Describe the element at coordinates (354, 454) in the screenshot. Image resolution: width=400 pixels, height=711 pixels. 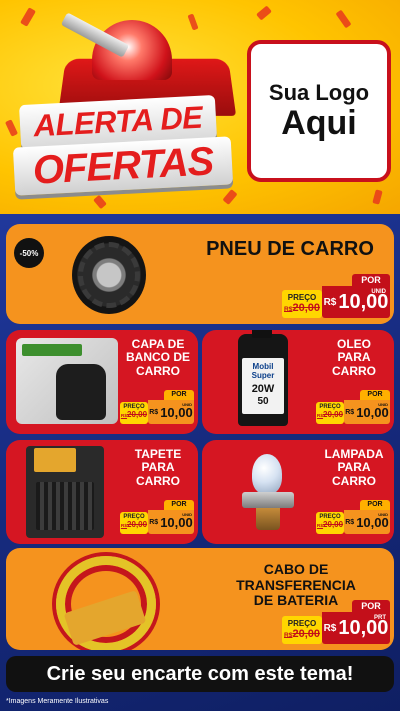
I see `name-line: LAMPADA` at that location.